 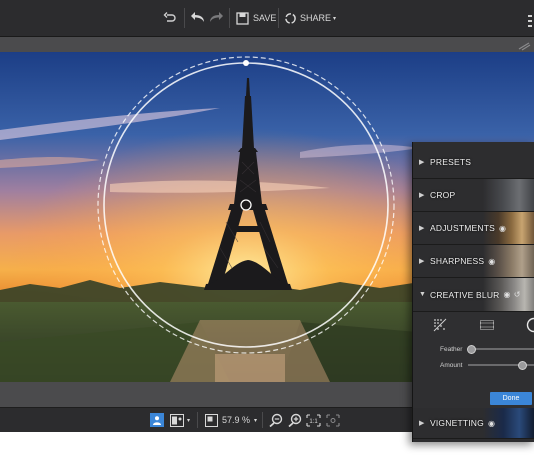 I want to click on fit-to-window-button, so click(x=333, y=420).